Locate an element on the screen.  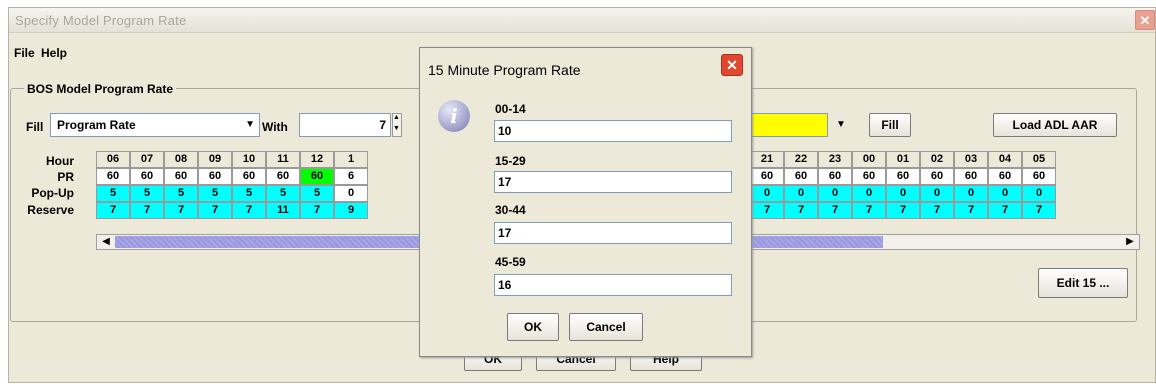
with-input: 7 is located at coordinates (345, 125).